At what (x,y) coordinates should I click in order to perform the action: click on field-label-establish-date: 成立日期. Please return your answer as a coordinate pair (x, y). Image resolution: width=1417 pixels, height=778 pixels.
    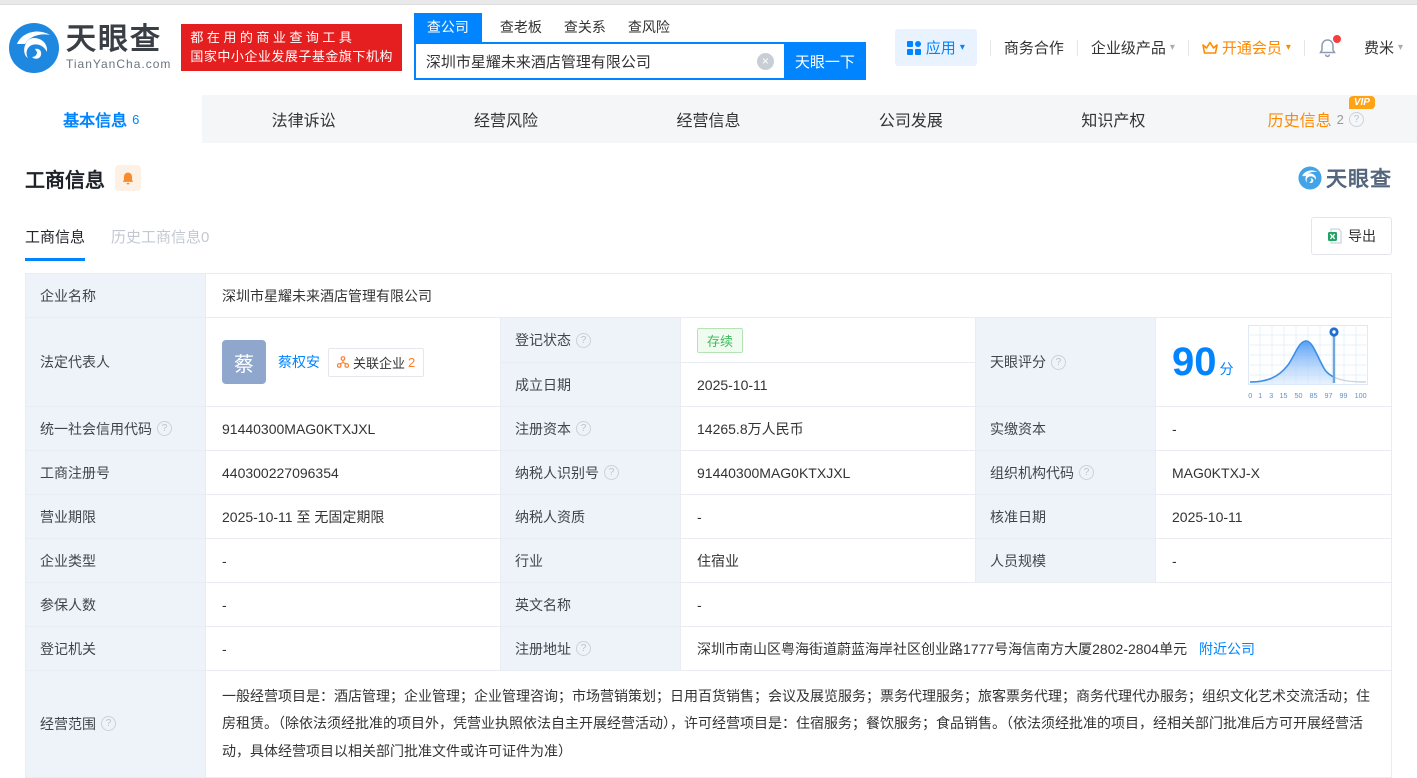
    Looking at the image, I should click on (590, 384).